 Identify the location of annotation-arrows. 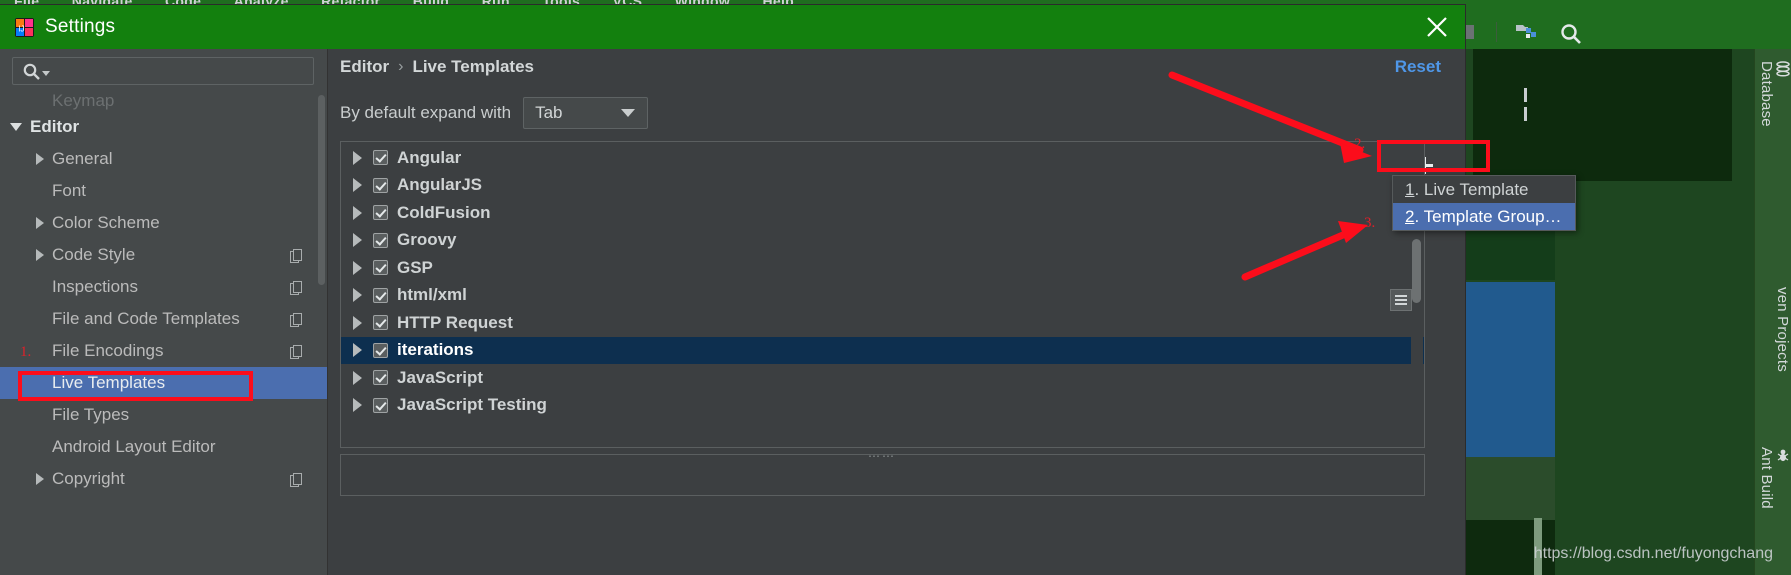
(1270, 176).